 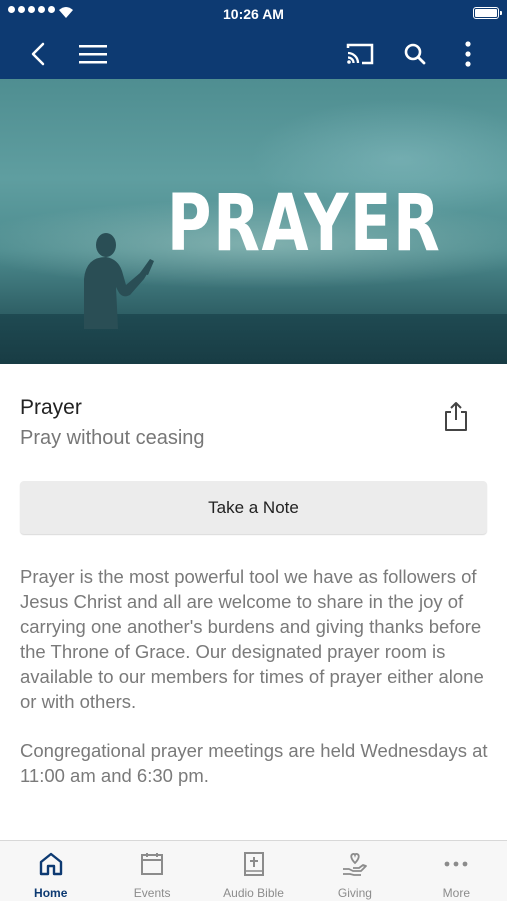 I want to click on battery-icon, so click(x=487, y=13).